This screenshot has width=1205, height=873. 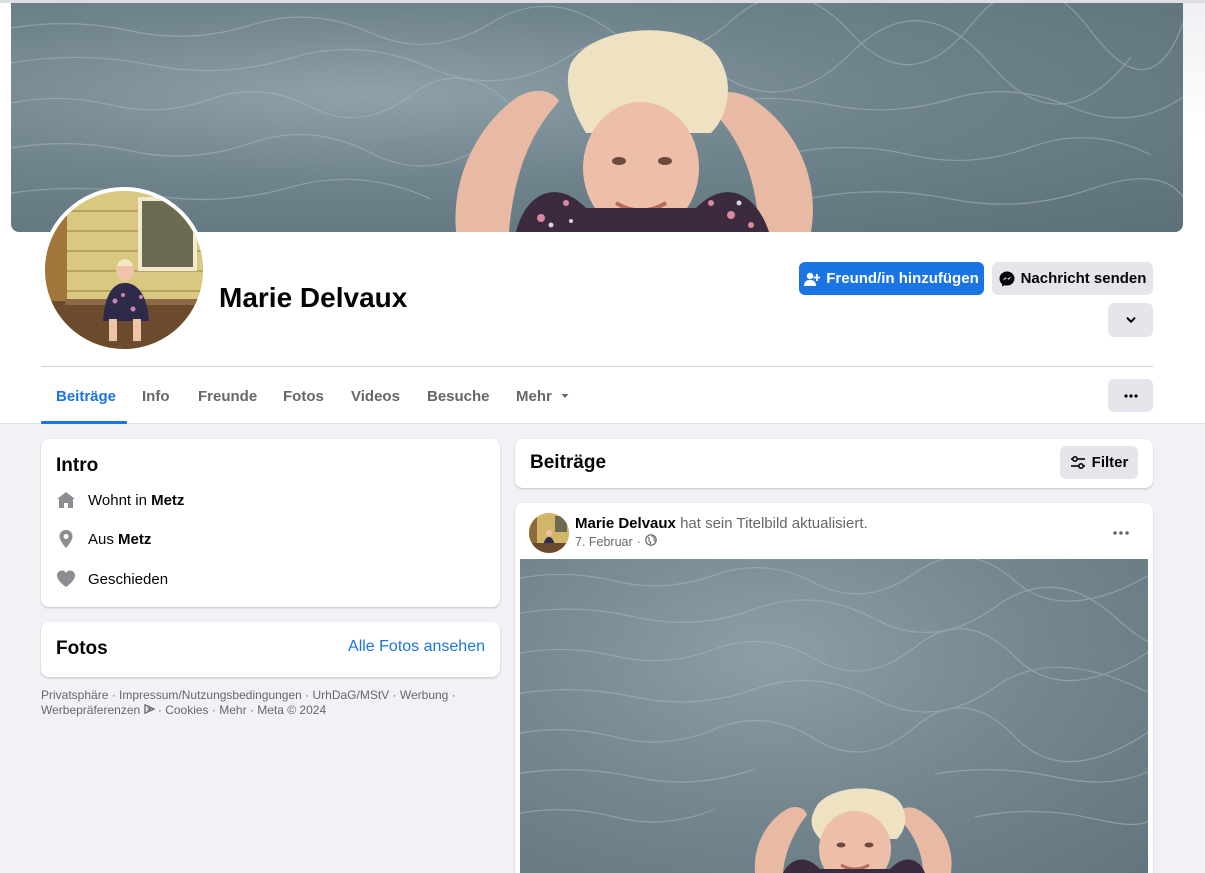 What do you see at coordinates (66, 539) in the screenshot?
I see `location-pin-icon` at bounding box center [66, 539].